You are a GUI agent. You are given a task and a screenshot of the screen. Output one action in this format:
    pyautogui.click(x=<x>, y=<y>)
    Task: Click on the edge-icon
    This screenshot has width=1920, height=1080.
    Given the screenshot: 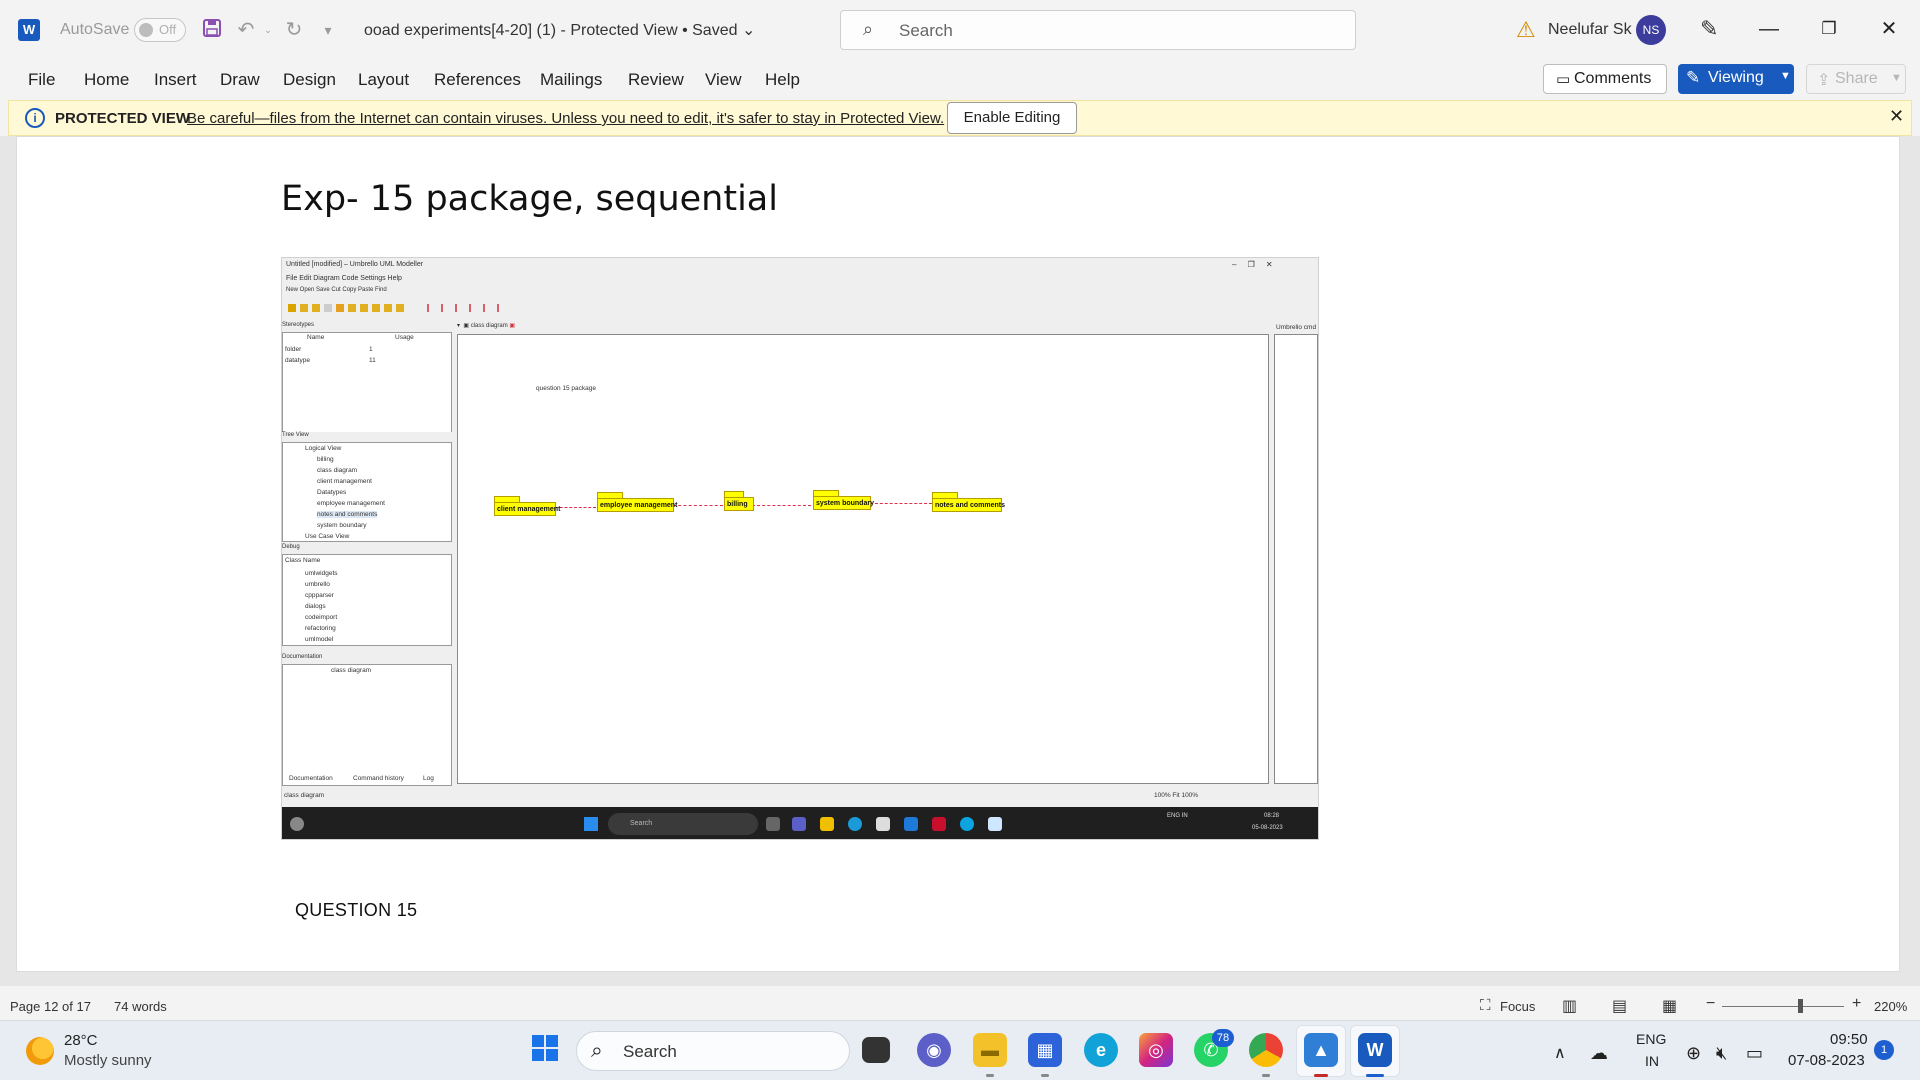 What is the action you would take?
    pyautogui.click(x=855, y=824)
    